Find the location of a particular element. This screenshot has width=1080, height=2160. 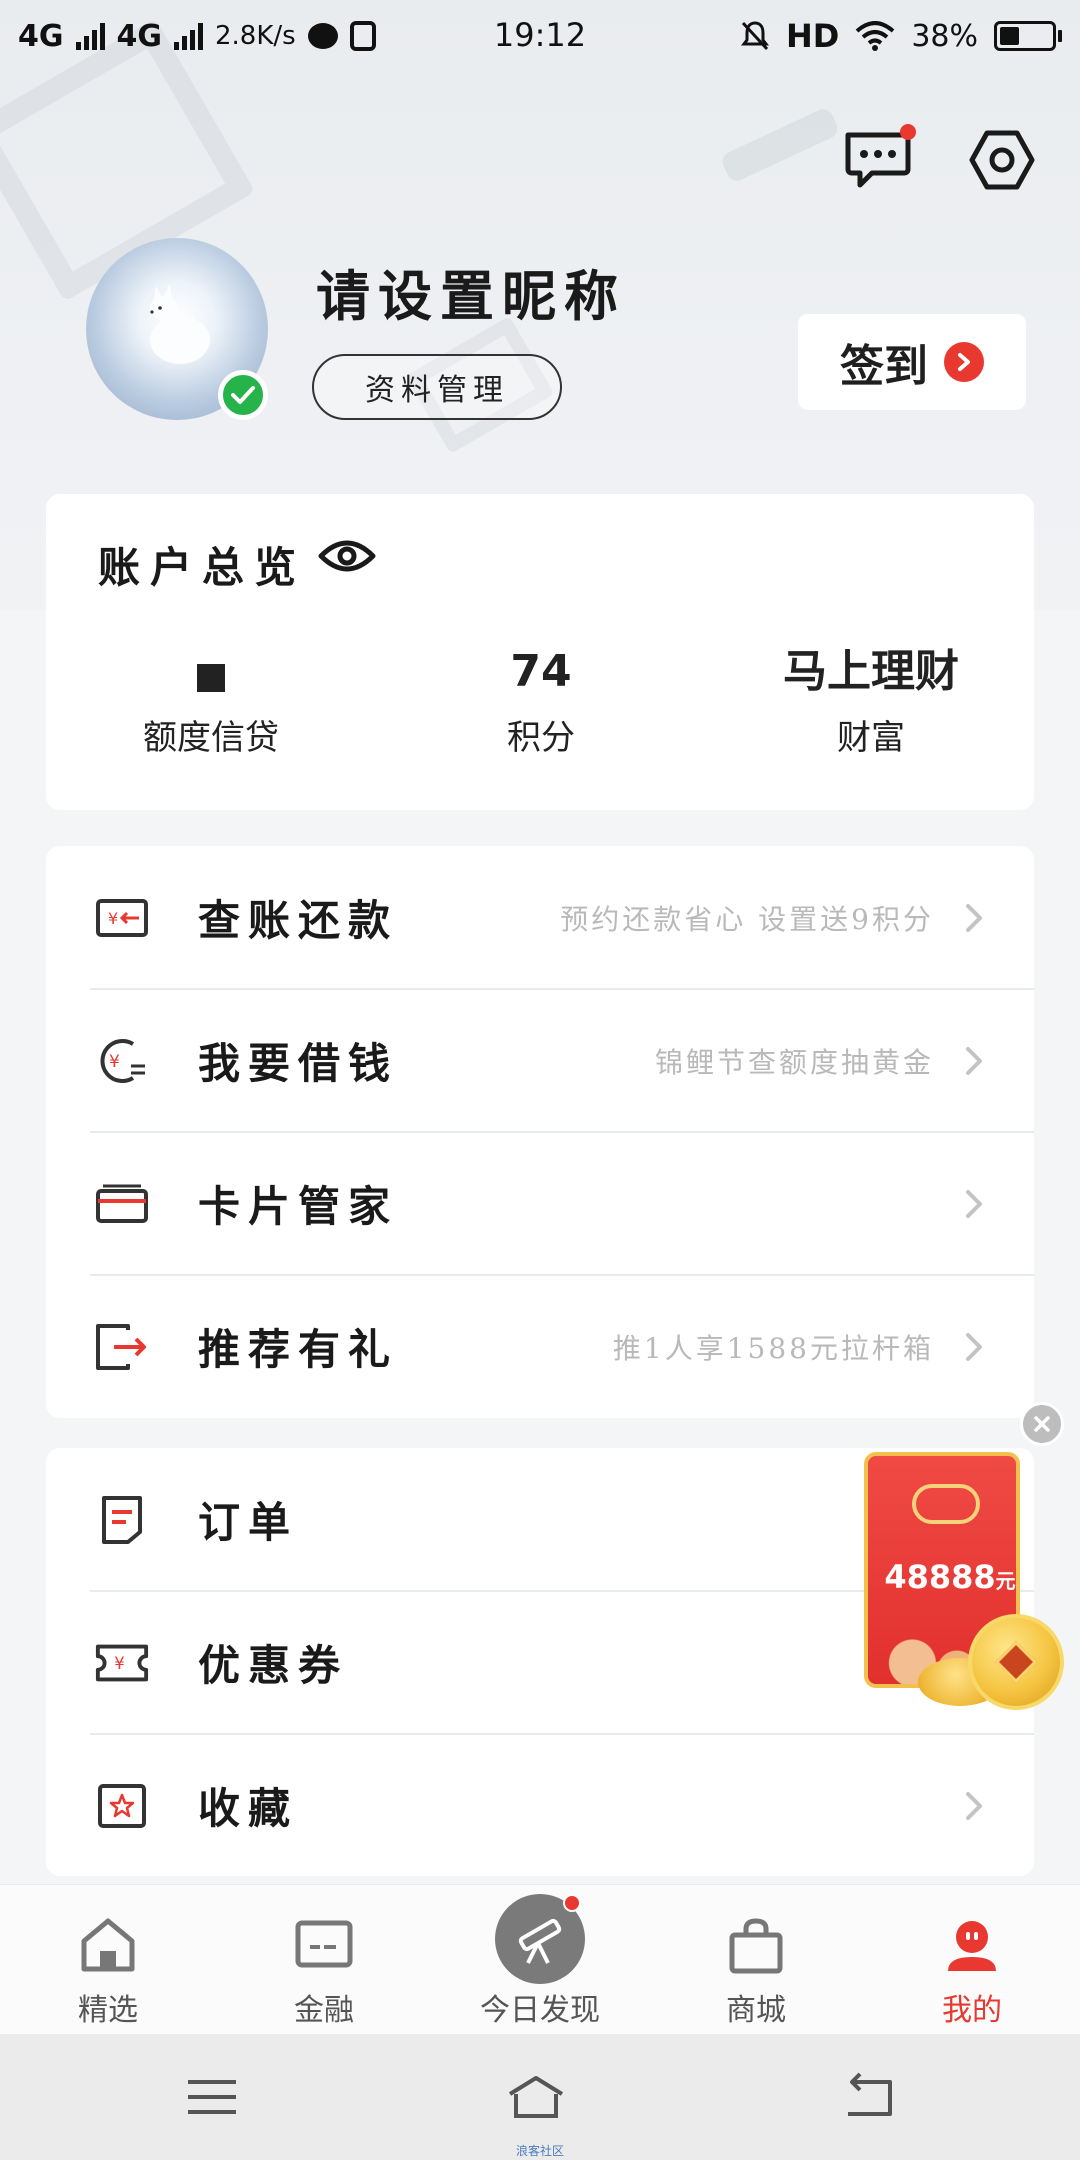

nav-label: 我的 is located at coordinates (972, 2010).